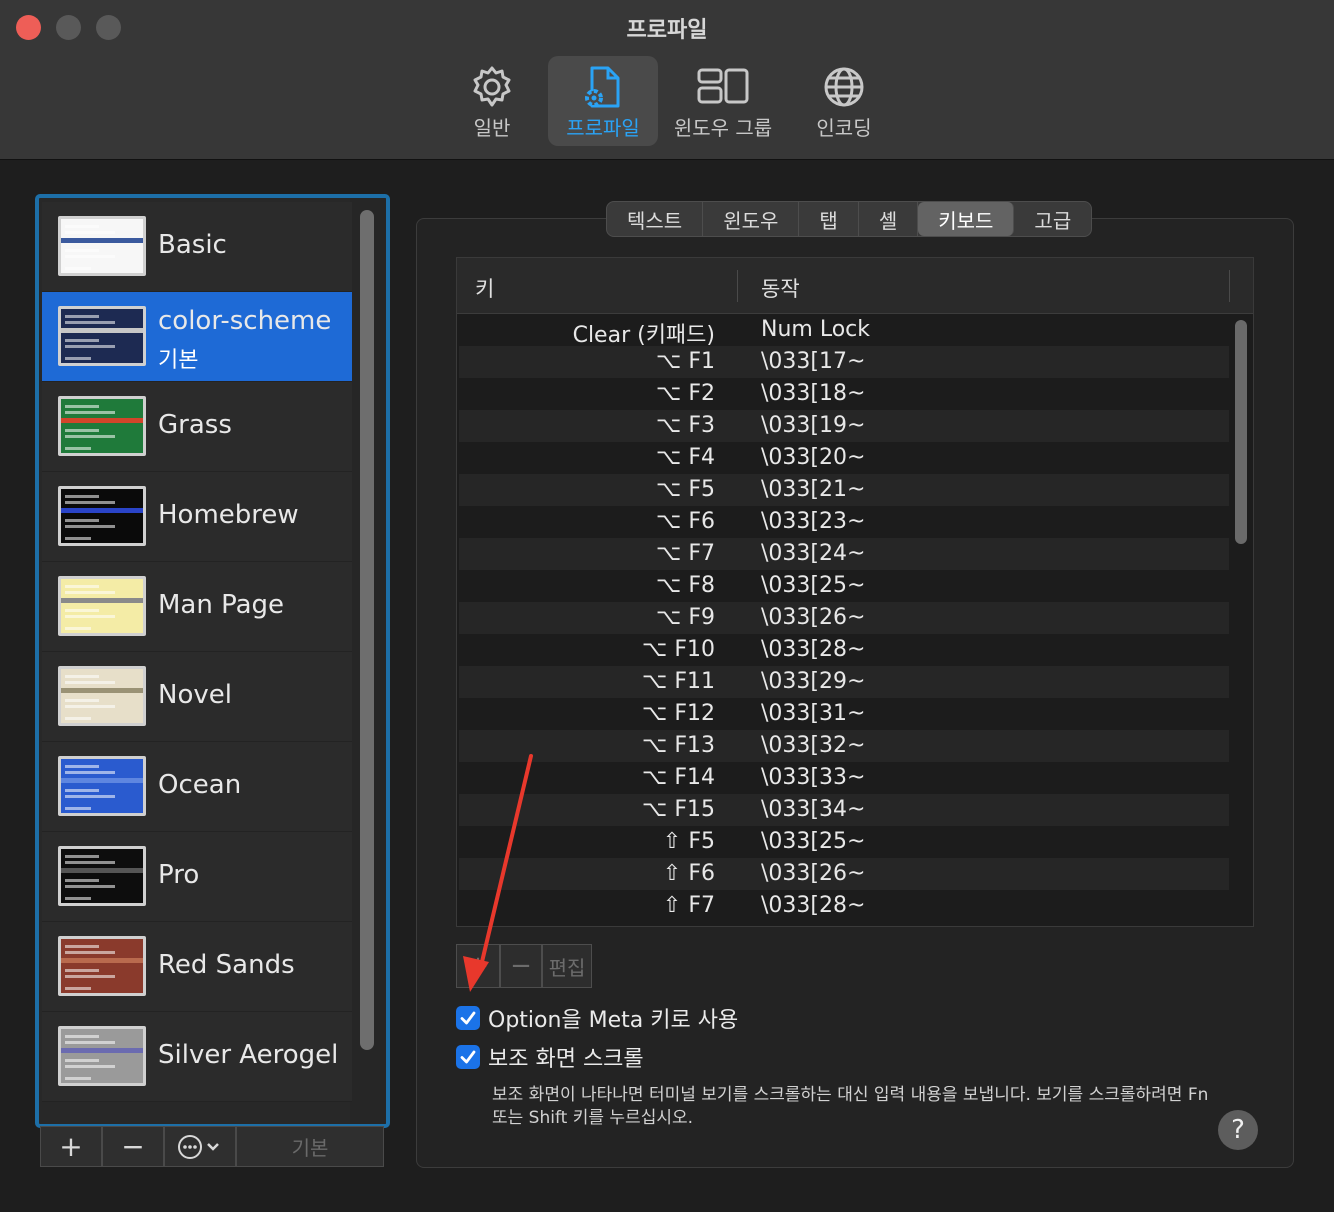 The image size is (1334, 1212). What do you see at coordinates (667, 30) in the screenshot?
I see `window-title: 프로파일` at bounding box center [667, 30].